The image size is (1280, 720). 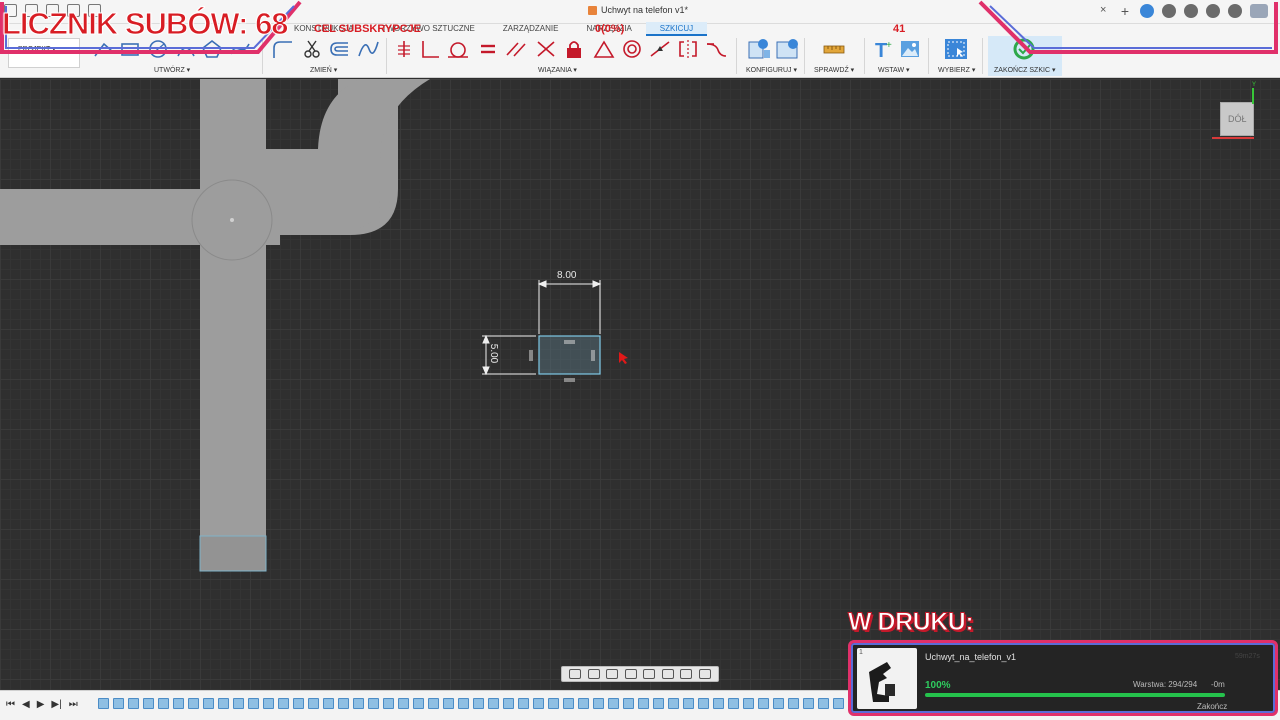 What do you see at coordinates (1213, 11) in the screenshot?
I see `notifications-icon` at bounding box center [1213, 11].